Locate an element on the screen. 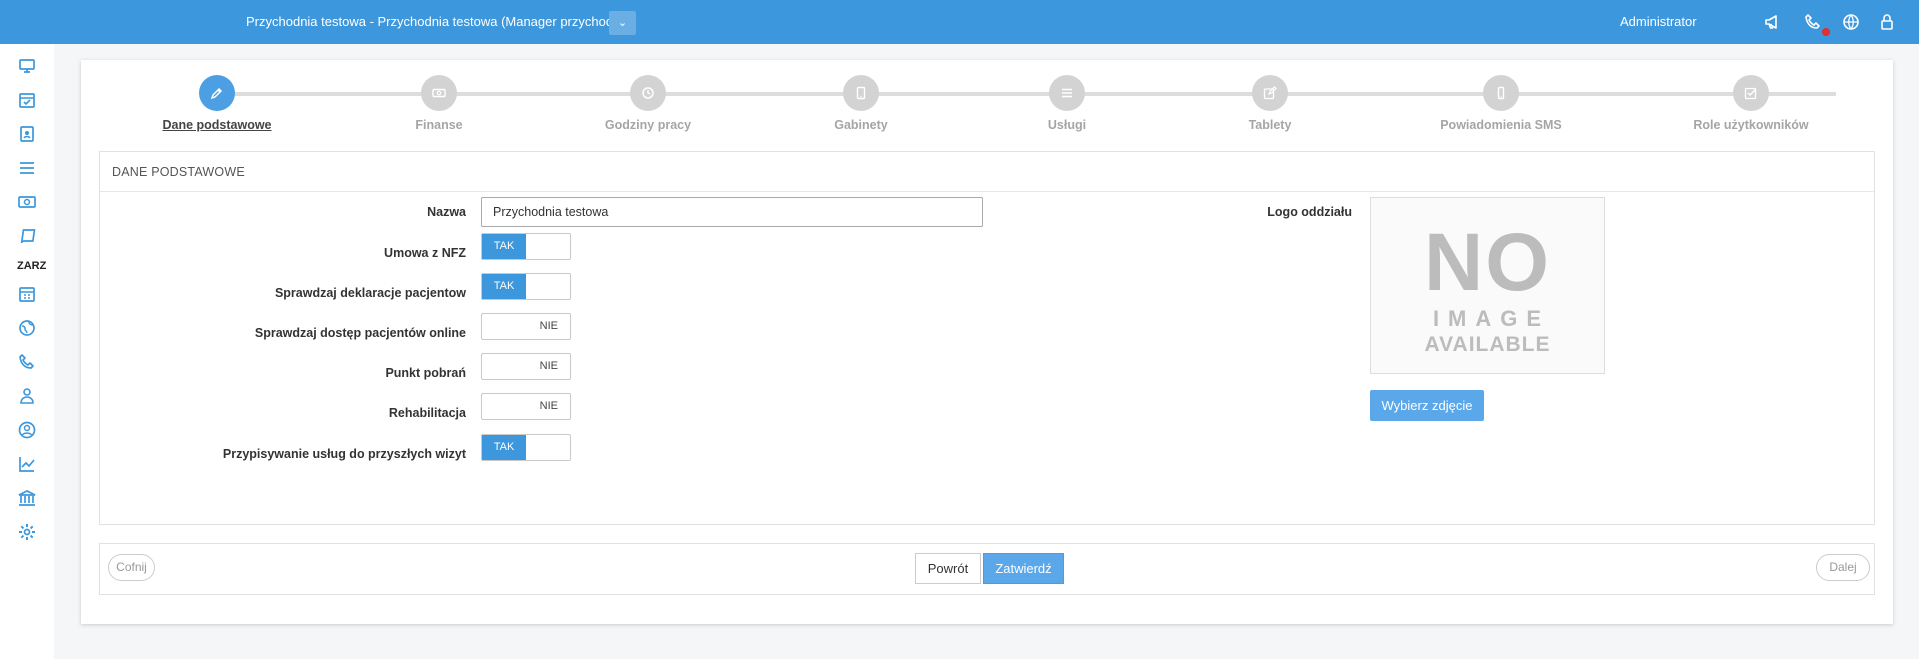 Image resolution: width=1919 pixels, height=659 pixels. step-tablety: Tablety is located at coordinates (1270, 103).